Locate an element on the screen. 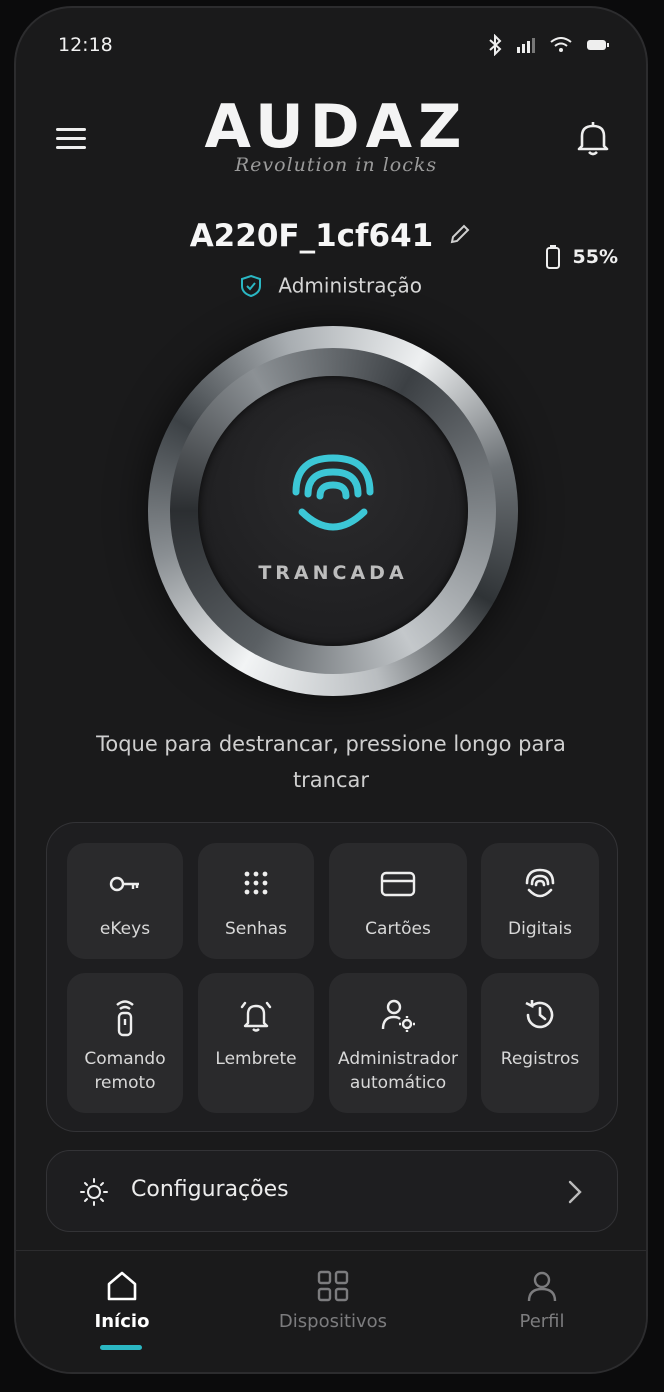  device-name: A220F_1cf641 is located at coordinates (311, 236).